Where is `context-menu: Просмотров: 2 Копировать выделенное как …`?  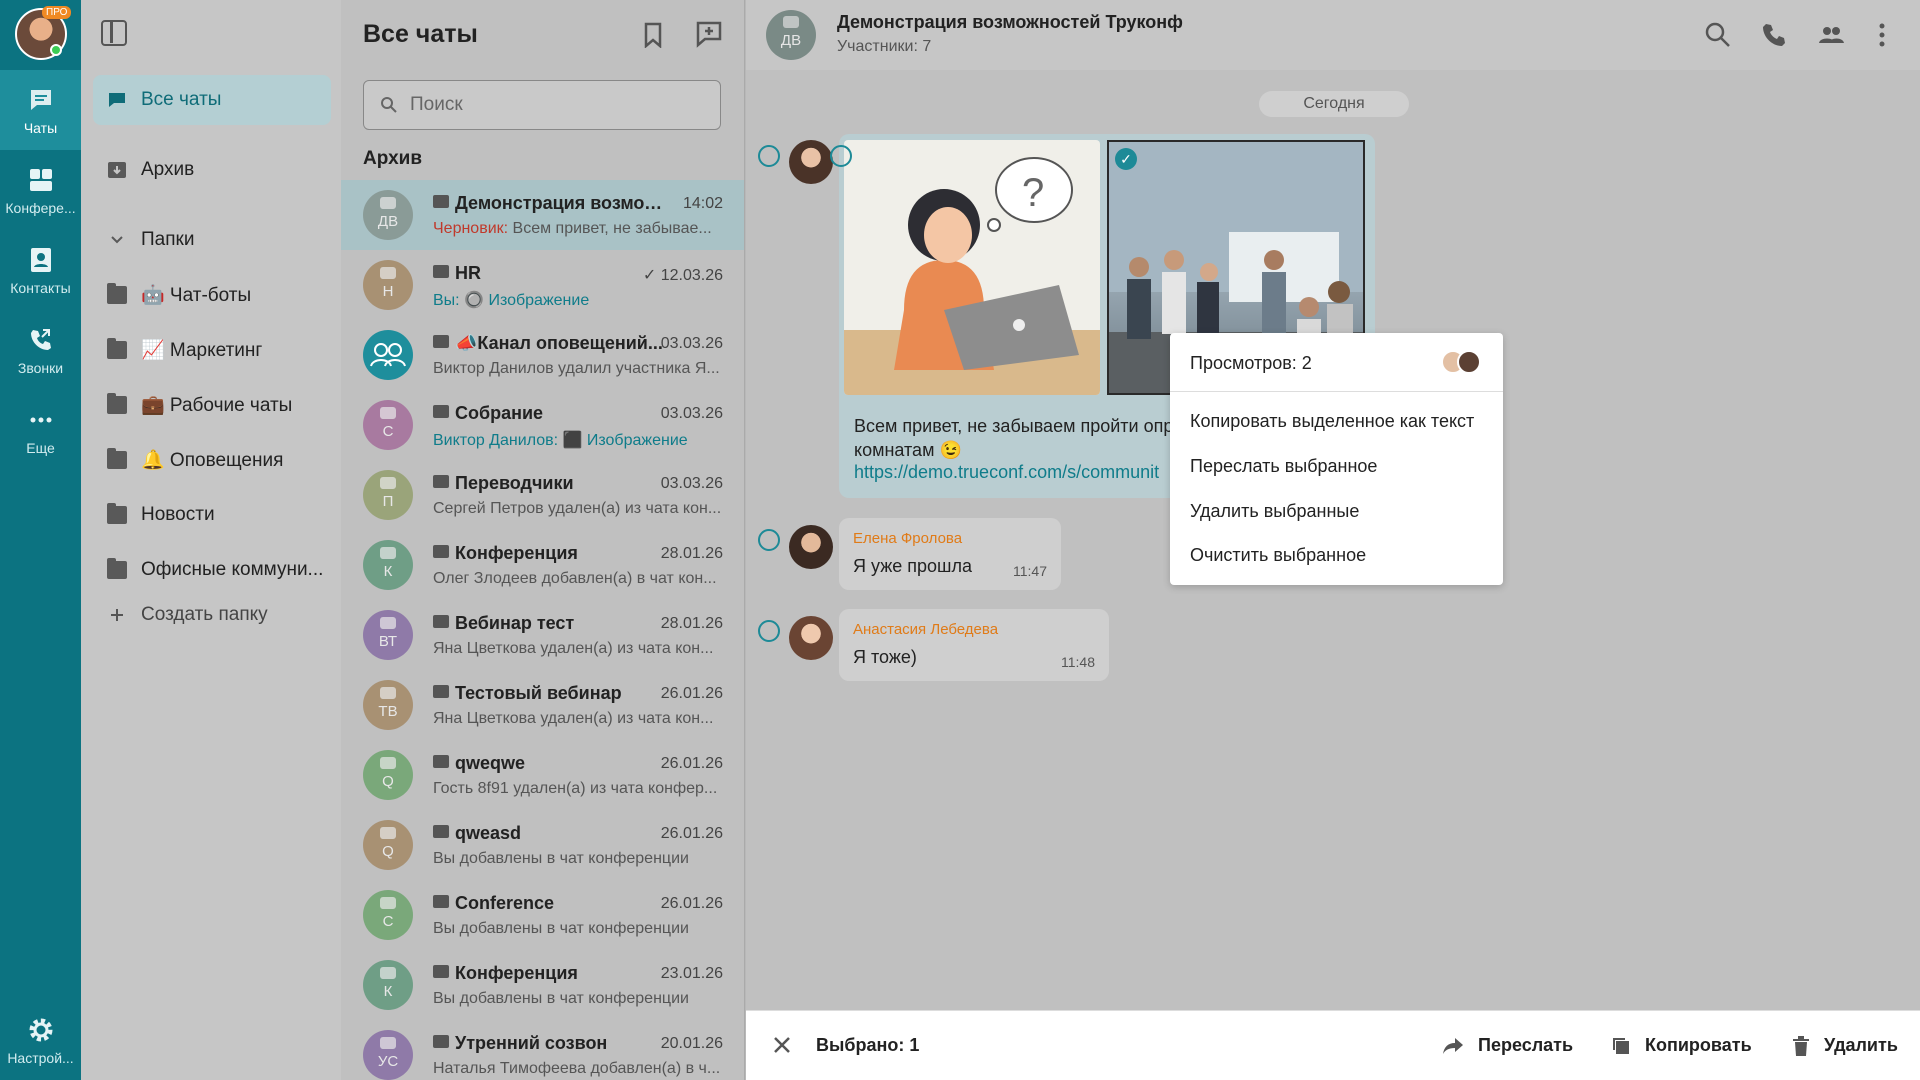 context-menu: Просмотров: 2 Копировать выделенное как … is located at coordinates (1336, 459).